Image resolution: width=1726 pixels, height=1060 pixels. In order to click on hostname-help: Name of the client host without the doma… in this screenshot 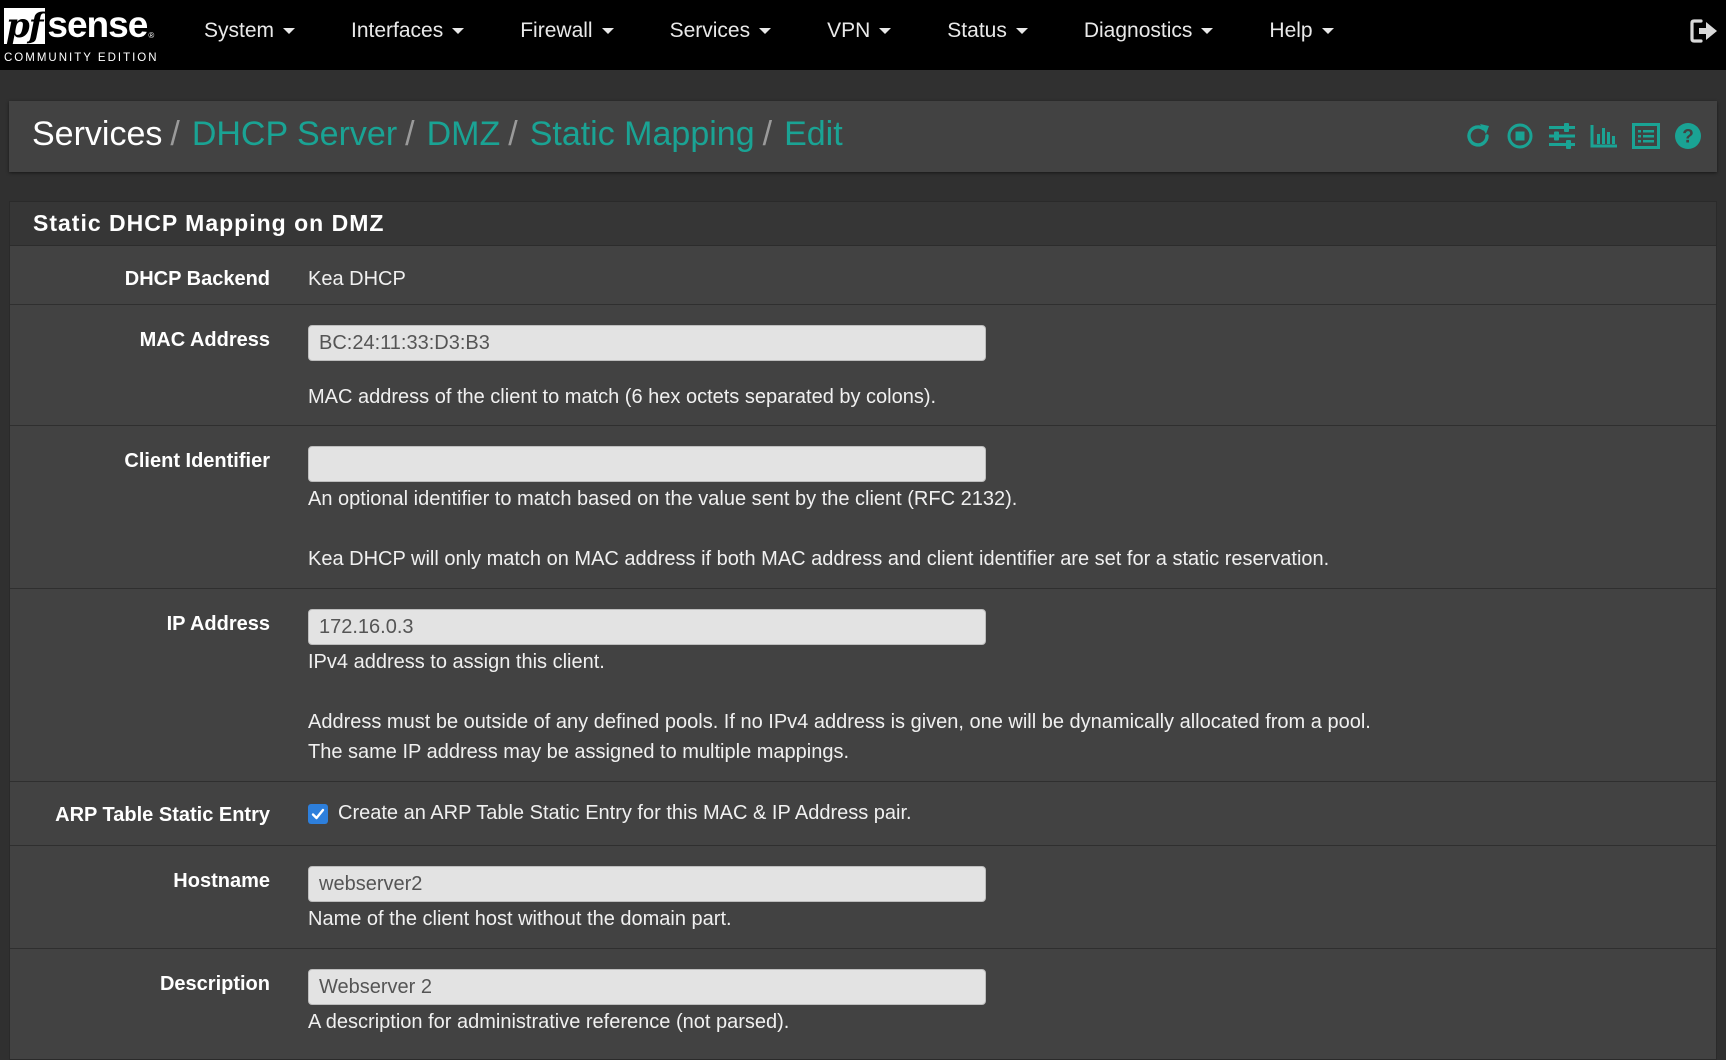, I will do `click(520, 919)`.